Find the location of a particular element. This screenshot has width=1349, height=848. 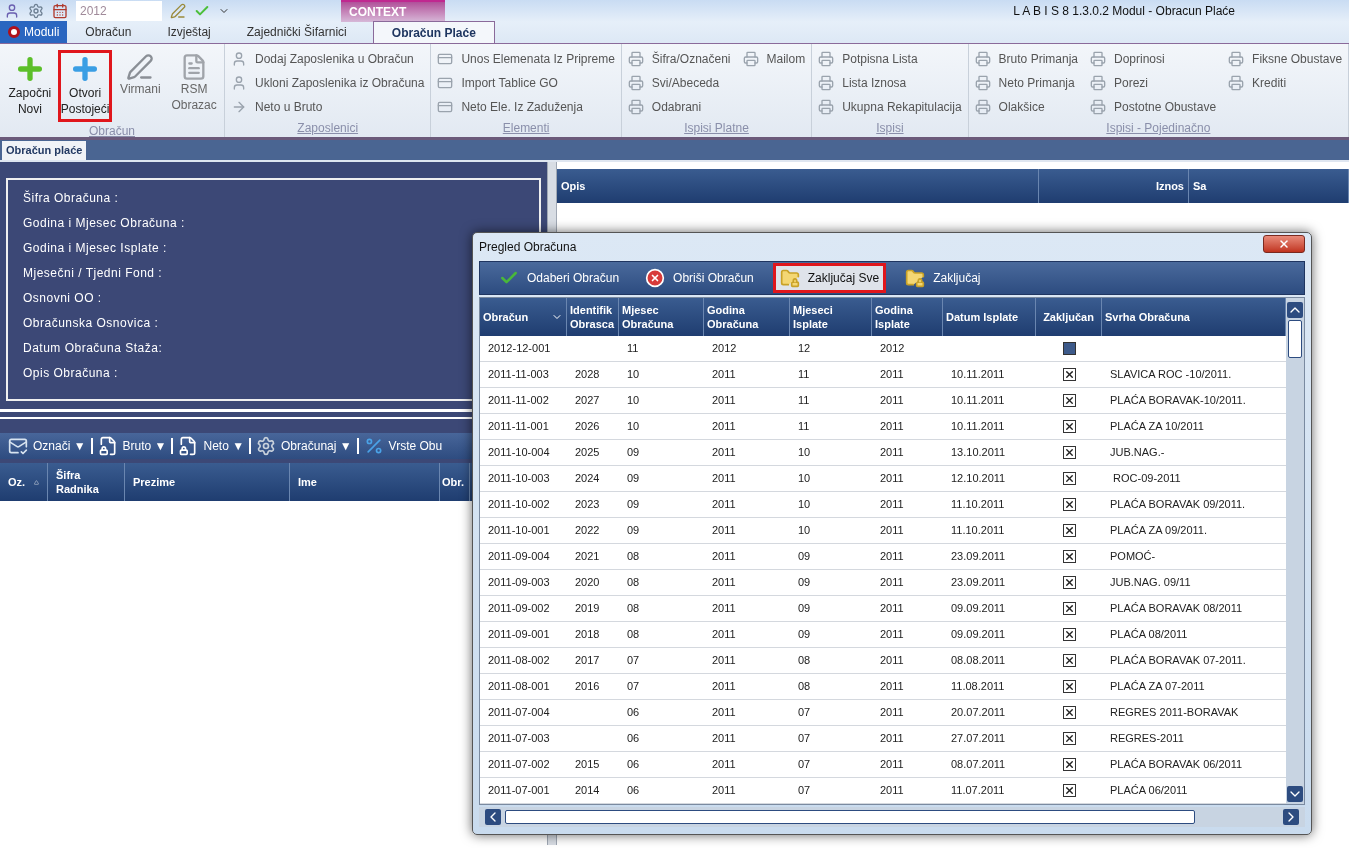

ribbon-large-button: Otvori Postojeći is located at coordinates (85, 86).